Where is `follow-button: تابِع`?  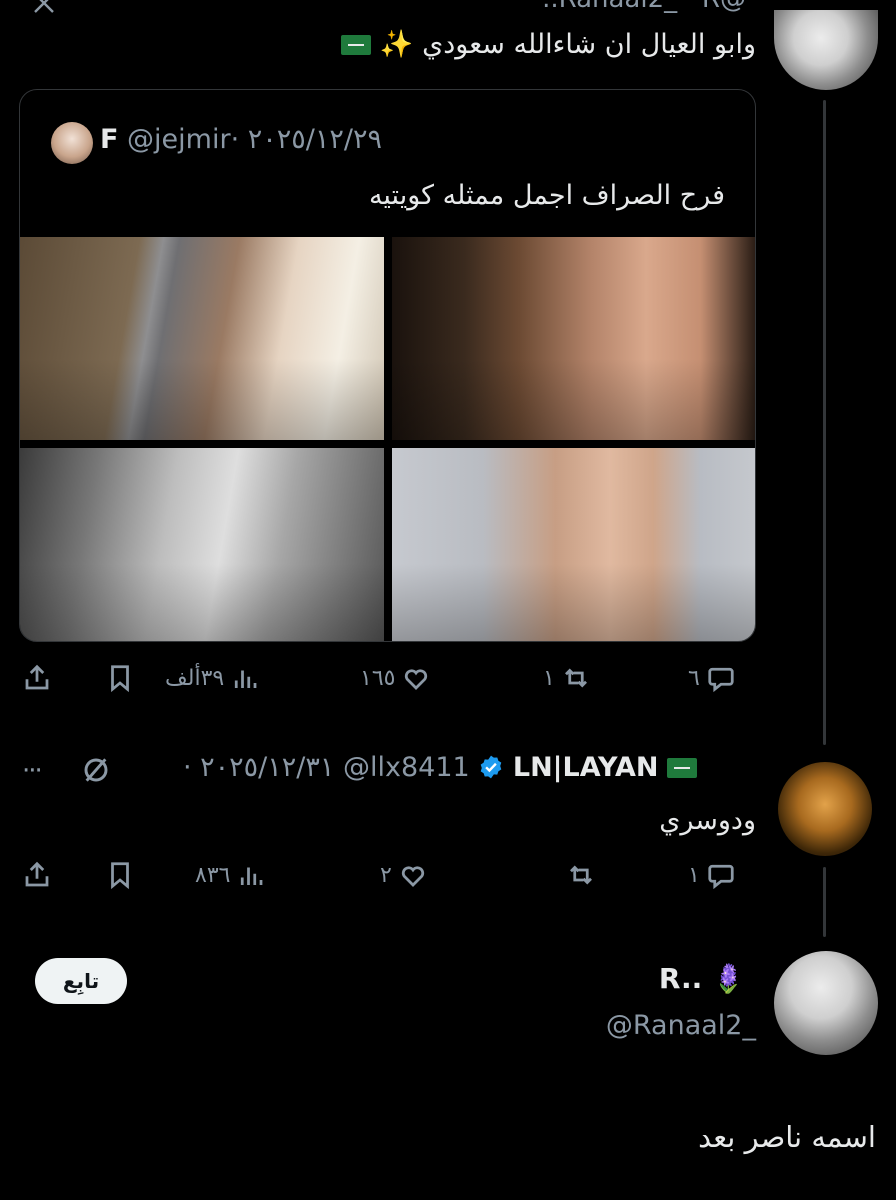 follow-button: تابِع is located at coordinates (81, 981).